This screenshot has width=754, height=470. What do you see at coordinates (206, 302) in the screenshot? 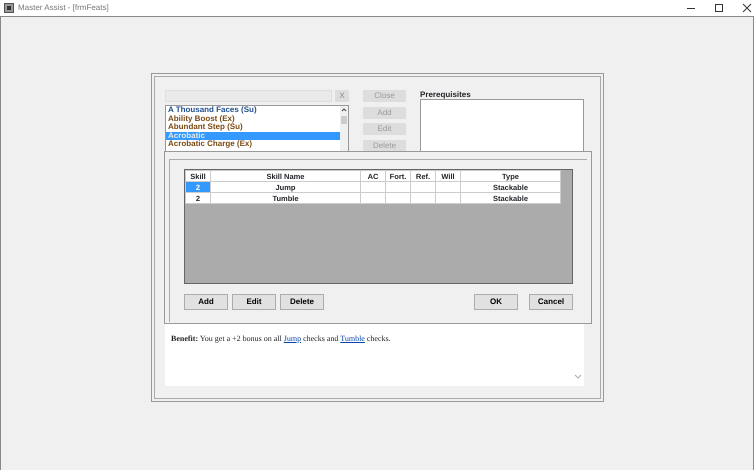
I see `dialog-button: Add` at bounding box center [206, 302].